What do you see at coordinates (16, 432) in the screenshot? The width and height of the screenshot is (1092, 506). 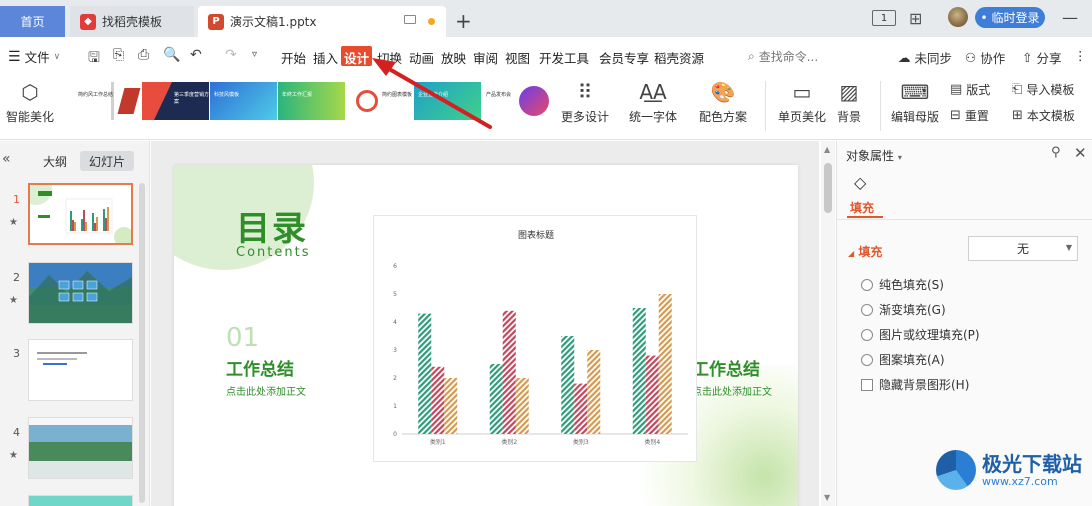 I see `slide-number: 4` at bounding box center [16, 432].